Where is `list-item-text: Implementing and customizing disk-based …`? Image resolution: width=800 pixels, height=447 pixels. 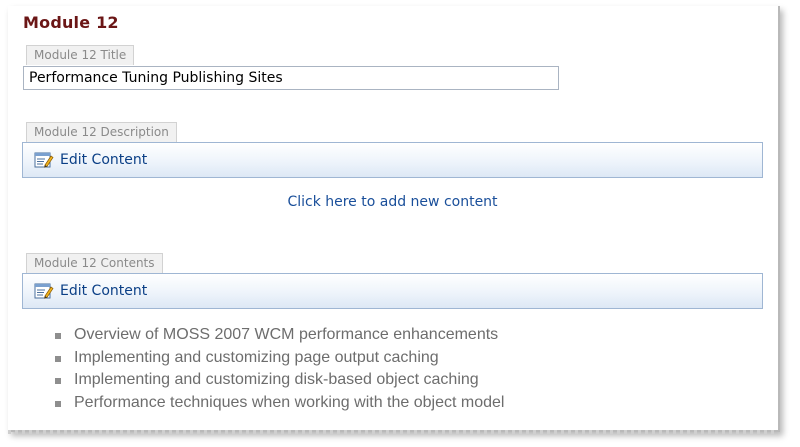 list-item-text: Implementing and customizing disk-based … is located at coordinates (276, 379).